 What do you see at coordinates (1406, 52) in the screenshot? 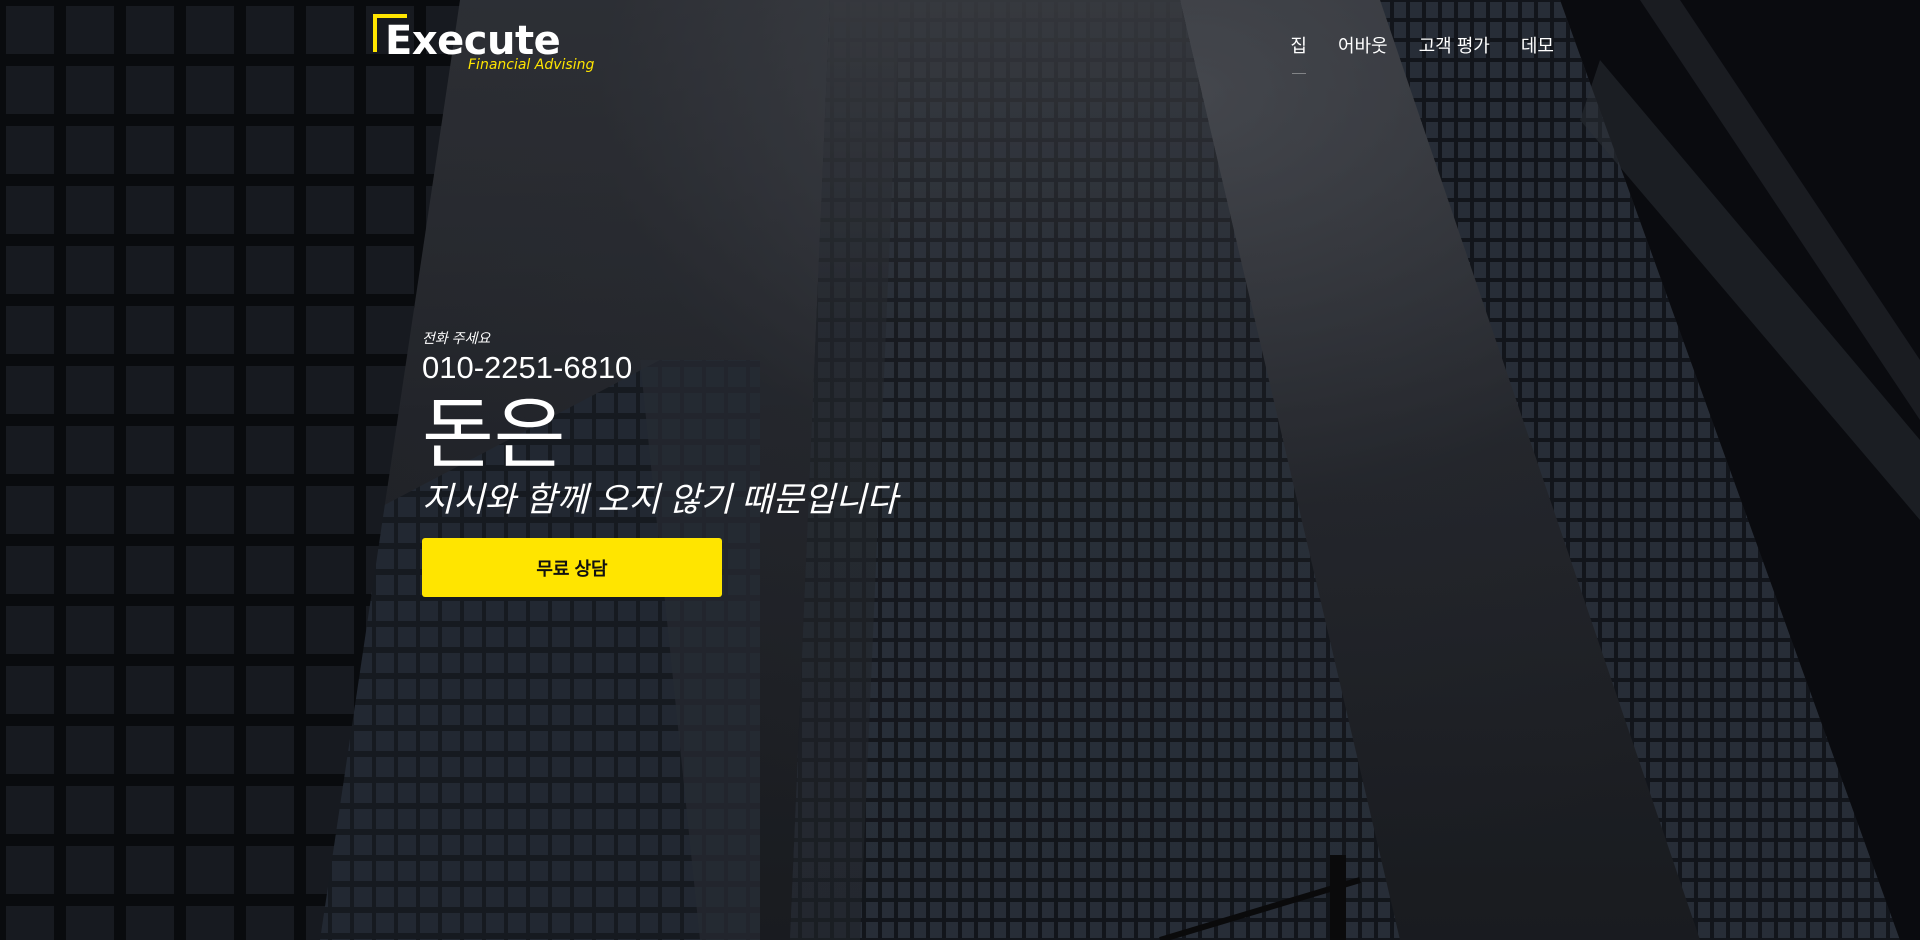
I see `main-nav: 집 어바웃 고객 평가 데모` at bounding box center [1406, 52].